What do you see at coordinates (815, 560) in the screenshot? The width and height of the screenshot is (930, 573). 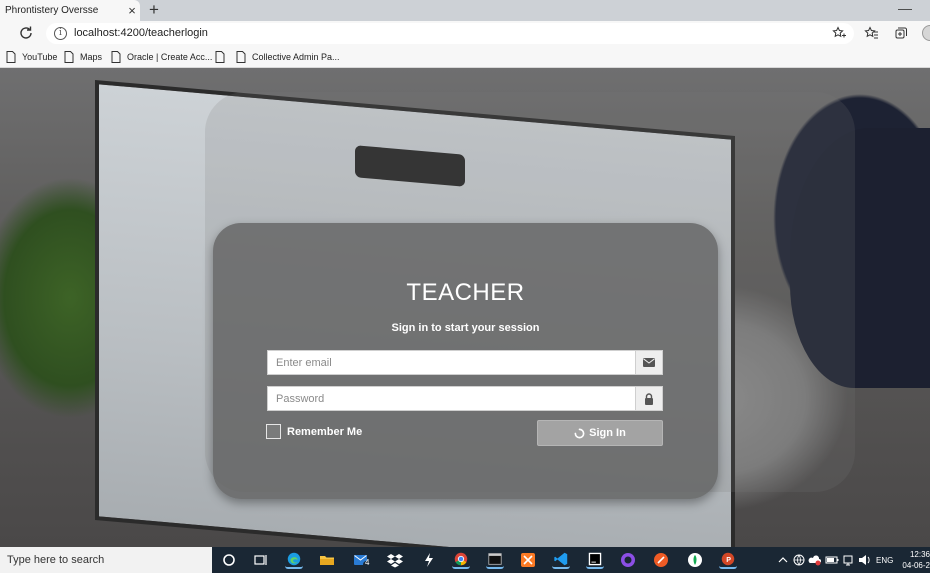 I see `onedrive-icon` at bounding box center [815, 560].